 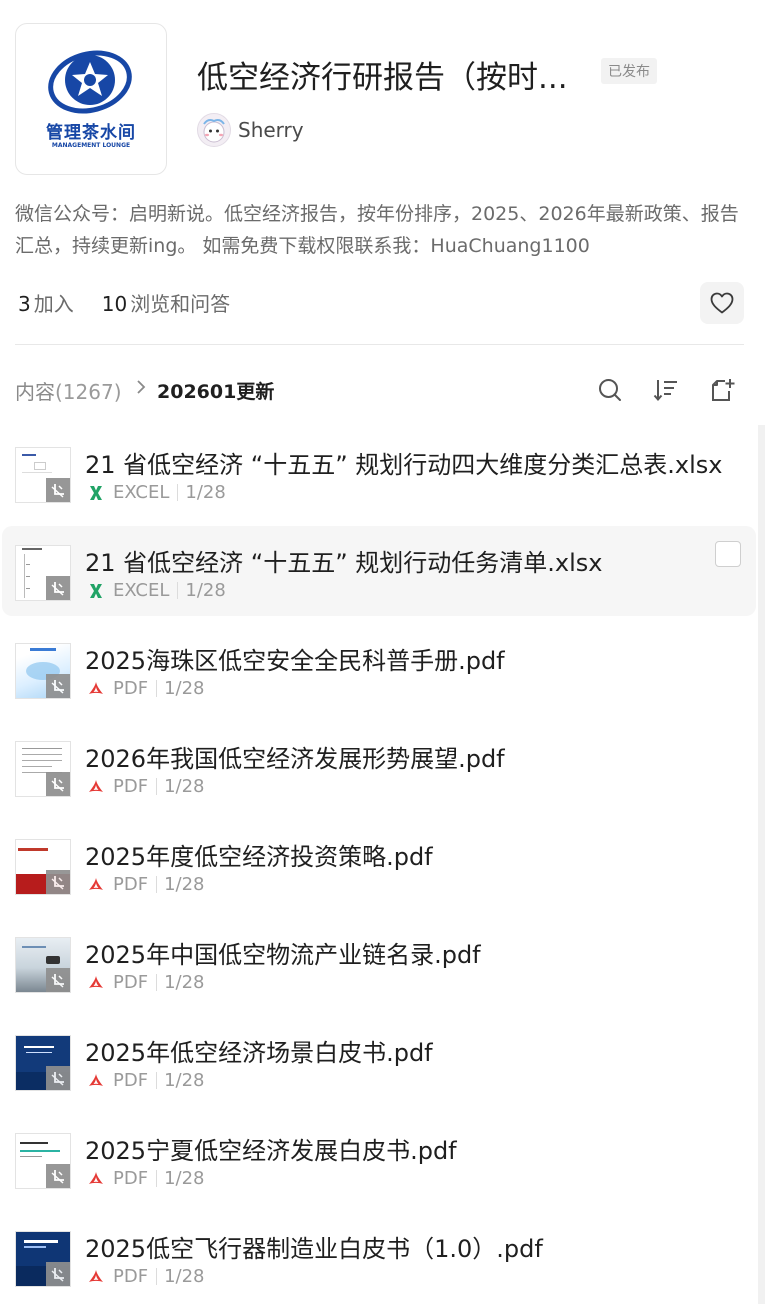 I want to click on status-badge: 已发布, so click(x=629, y=71).